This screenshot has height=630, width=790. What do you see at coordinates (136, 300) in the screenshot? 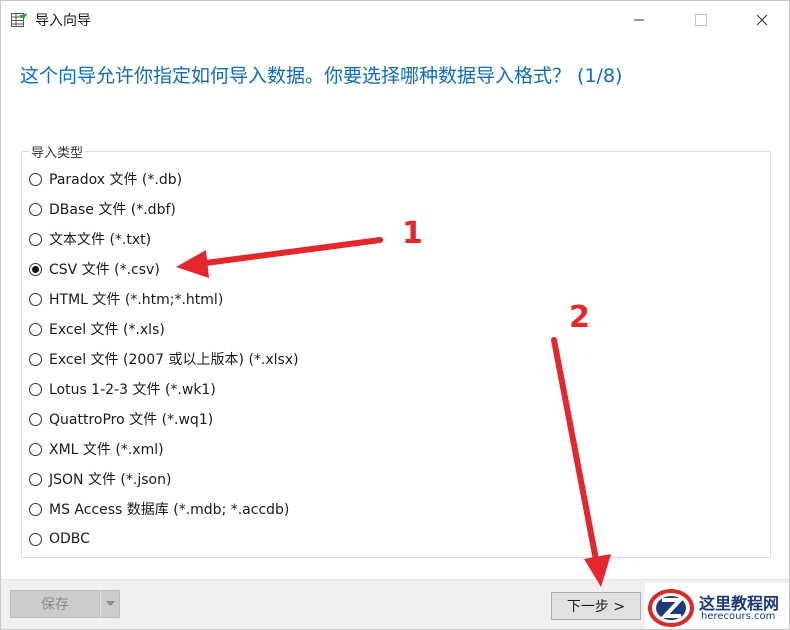
I see `option-label: HTML 文件 (*.htm;*.html)` at bounding box center [136, 300].